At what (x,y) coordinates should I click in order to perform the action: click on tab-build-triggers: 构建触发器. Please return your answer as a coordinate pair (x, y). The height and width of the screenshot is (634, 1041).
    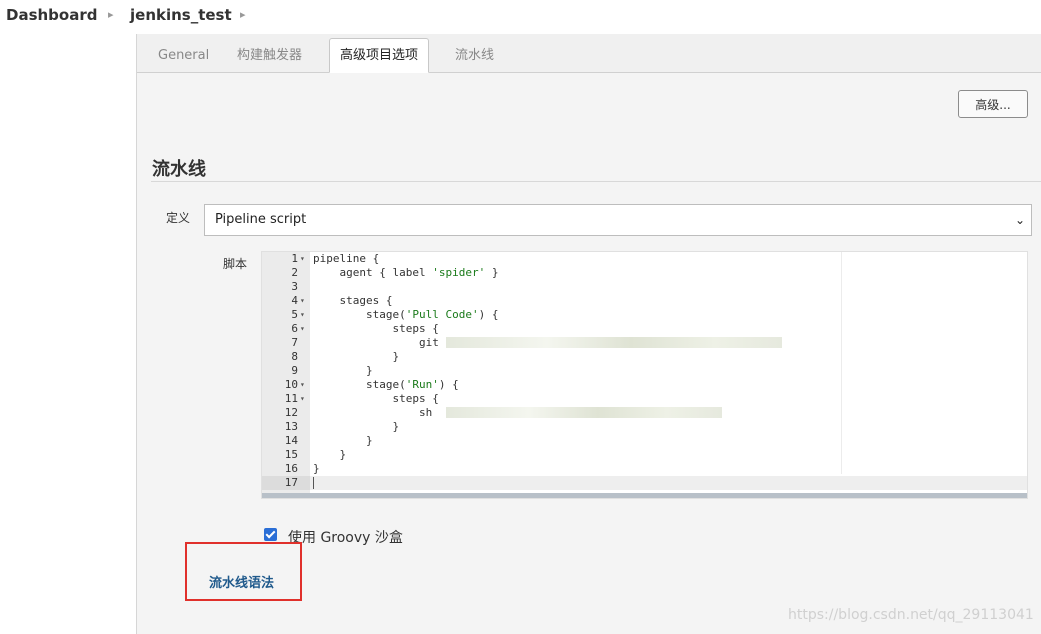
    Looking at the image, I should click on (269, 56).